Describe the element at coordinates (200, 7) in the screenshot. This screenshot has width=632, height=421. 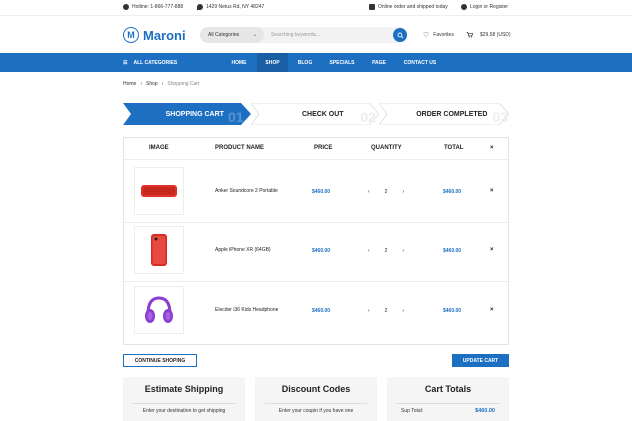
I see `location-pin-icon` at that location.